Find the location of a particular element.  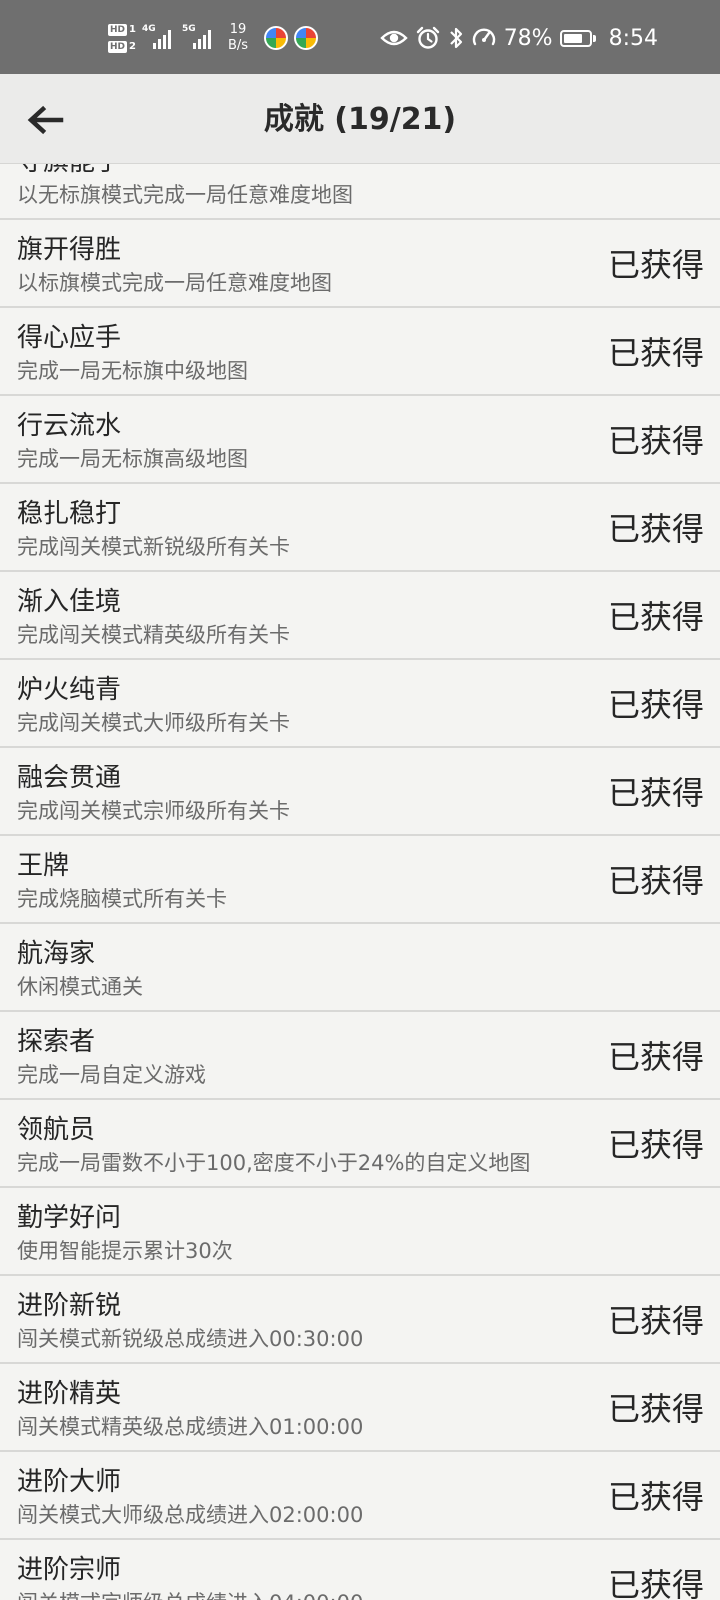

achievement-title: 领航员 is located at coordinates (56, 1130).